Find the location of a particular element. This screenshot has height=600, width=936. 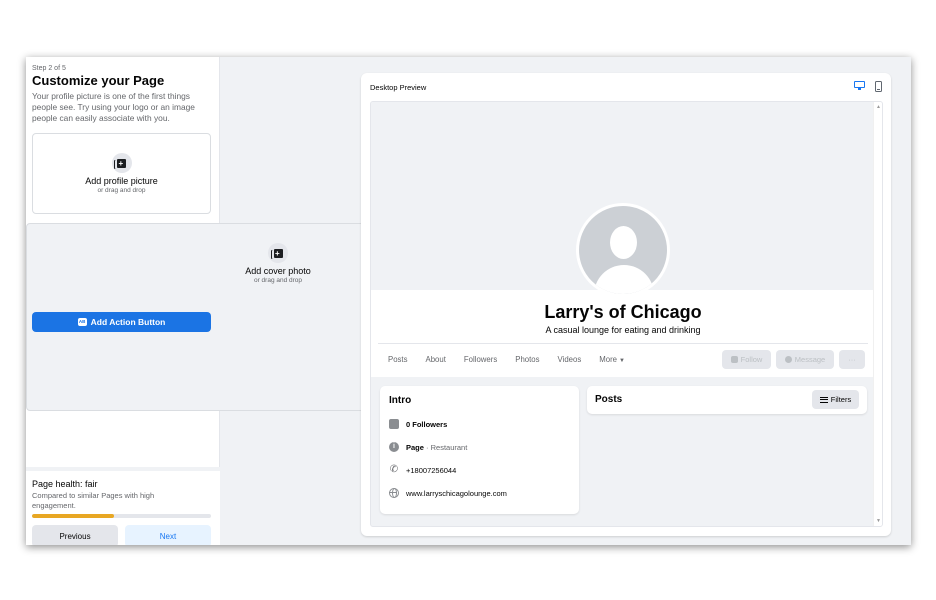

message-button: Message is located at coordinates (805, 359).